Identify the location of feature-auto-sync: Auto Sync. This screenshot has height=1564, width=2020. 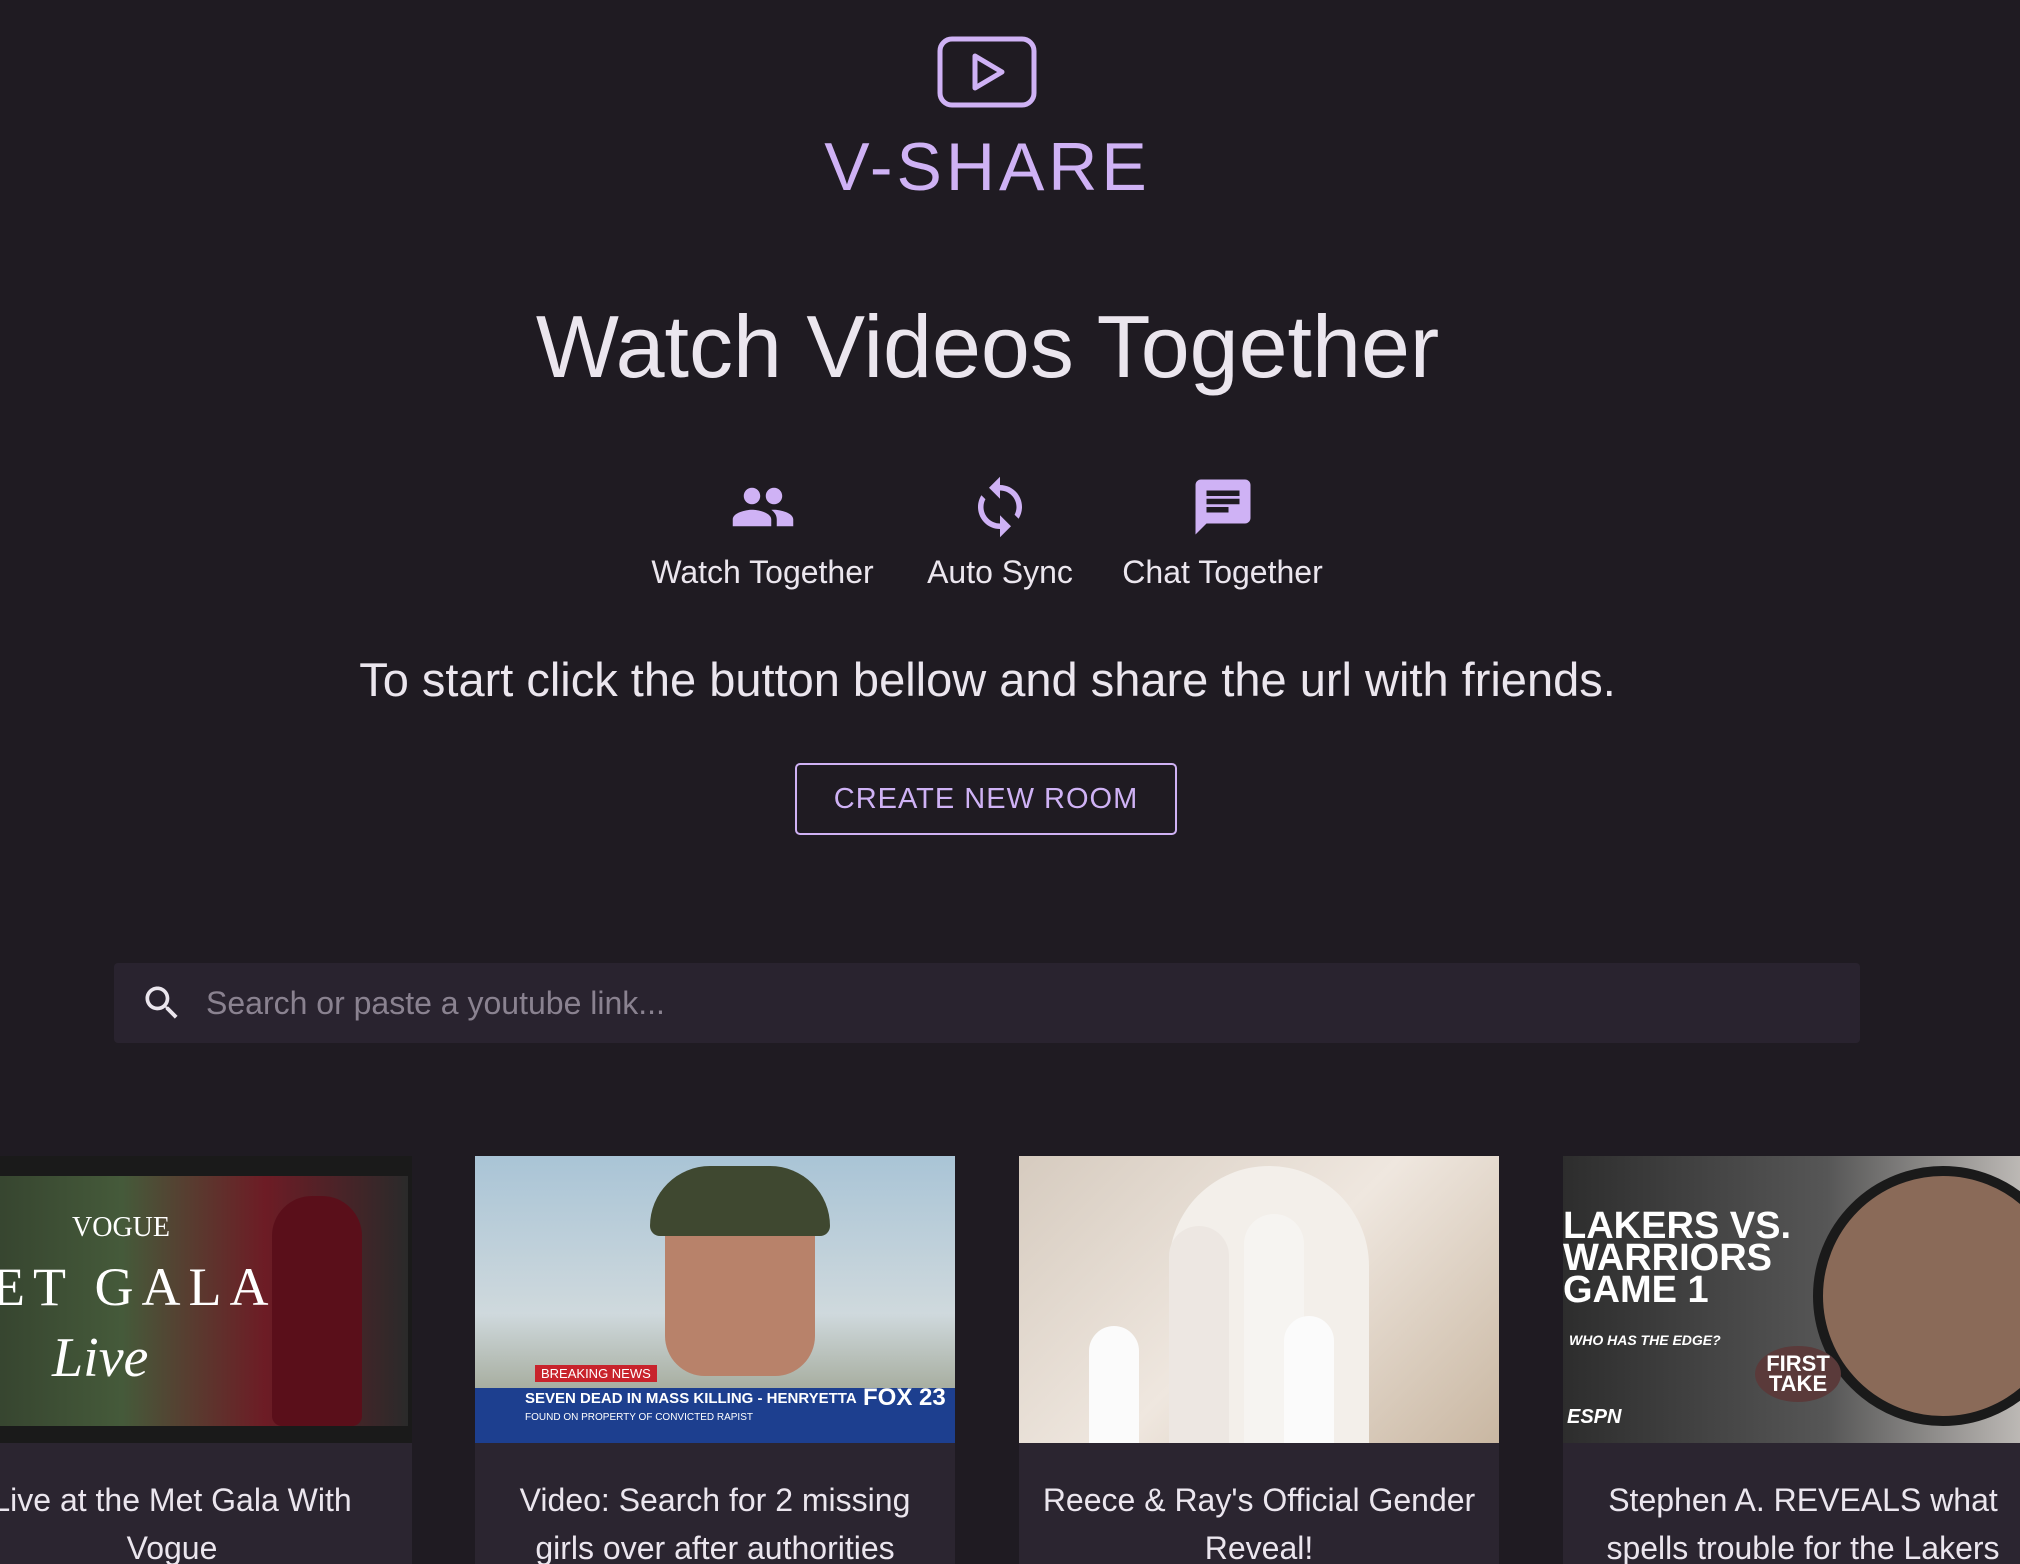
(1000, 532).